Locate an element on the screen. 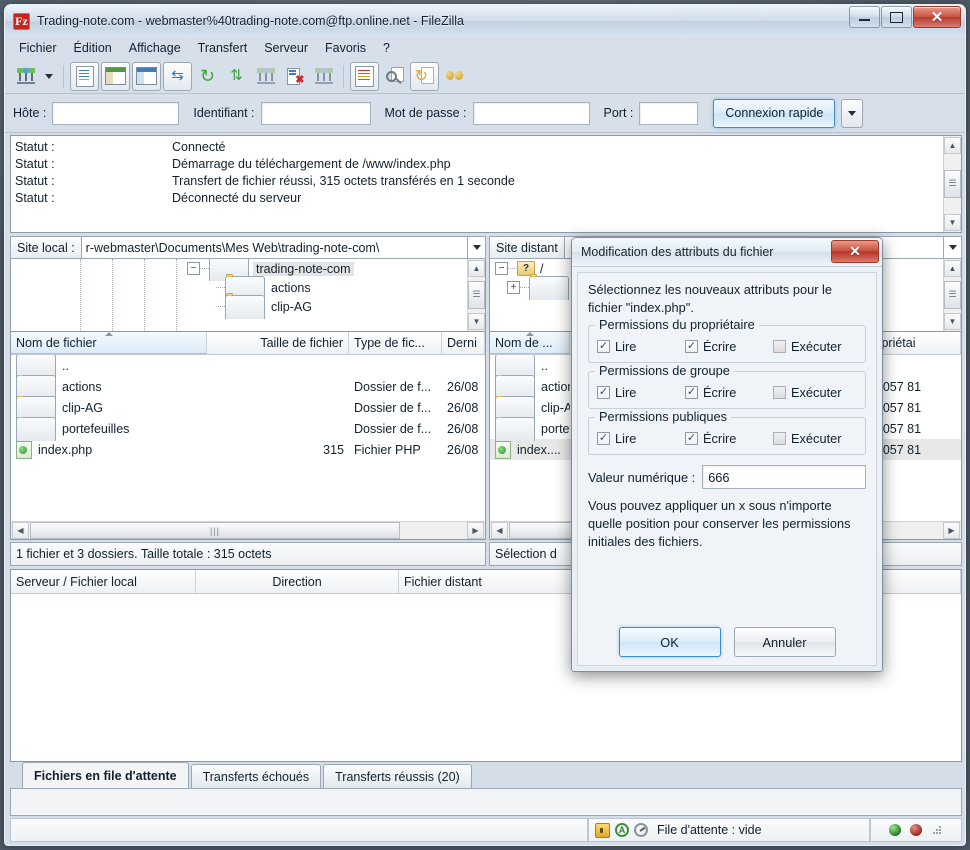  column-label: Taille de fichier is located at coordinates (301, 343).